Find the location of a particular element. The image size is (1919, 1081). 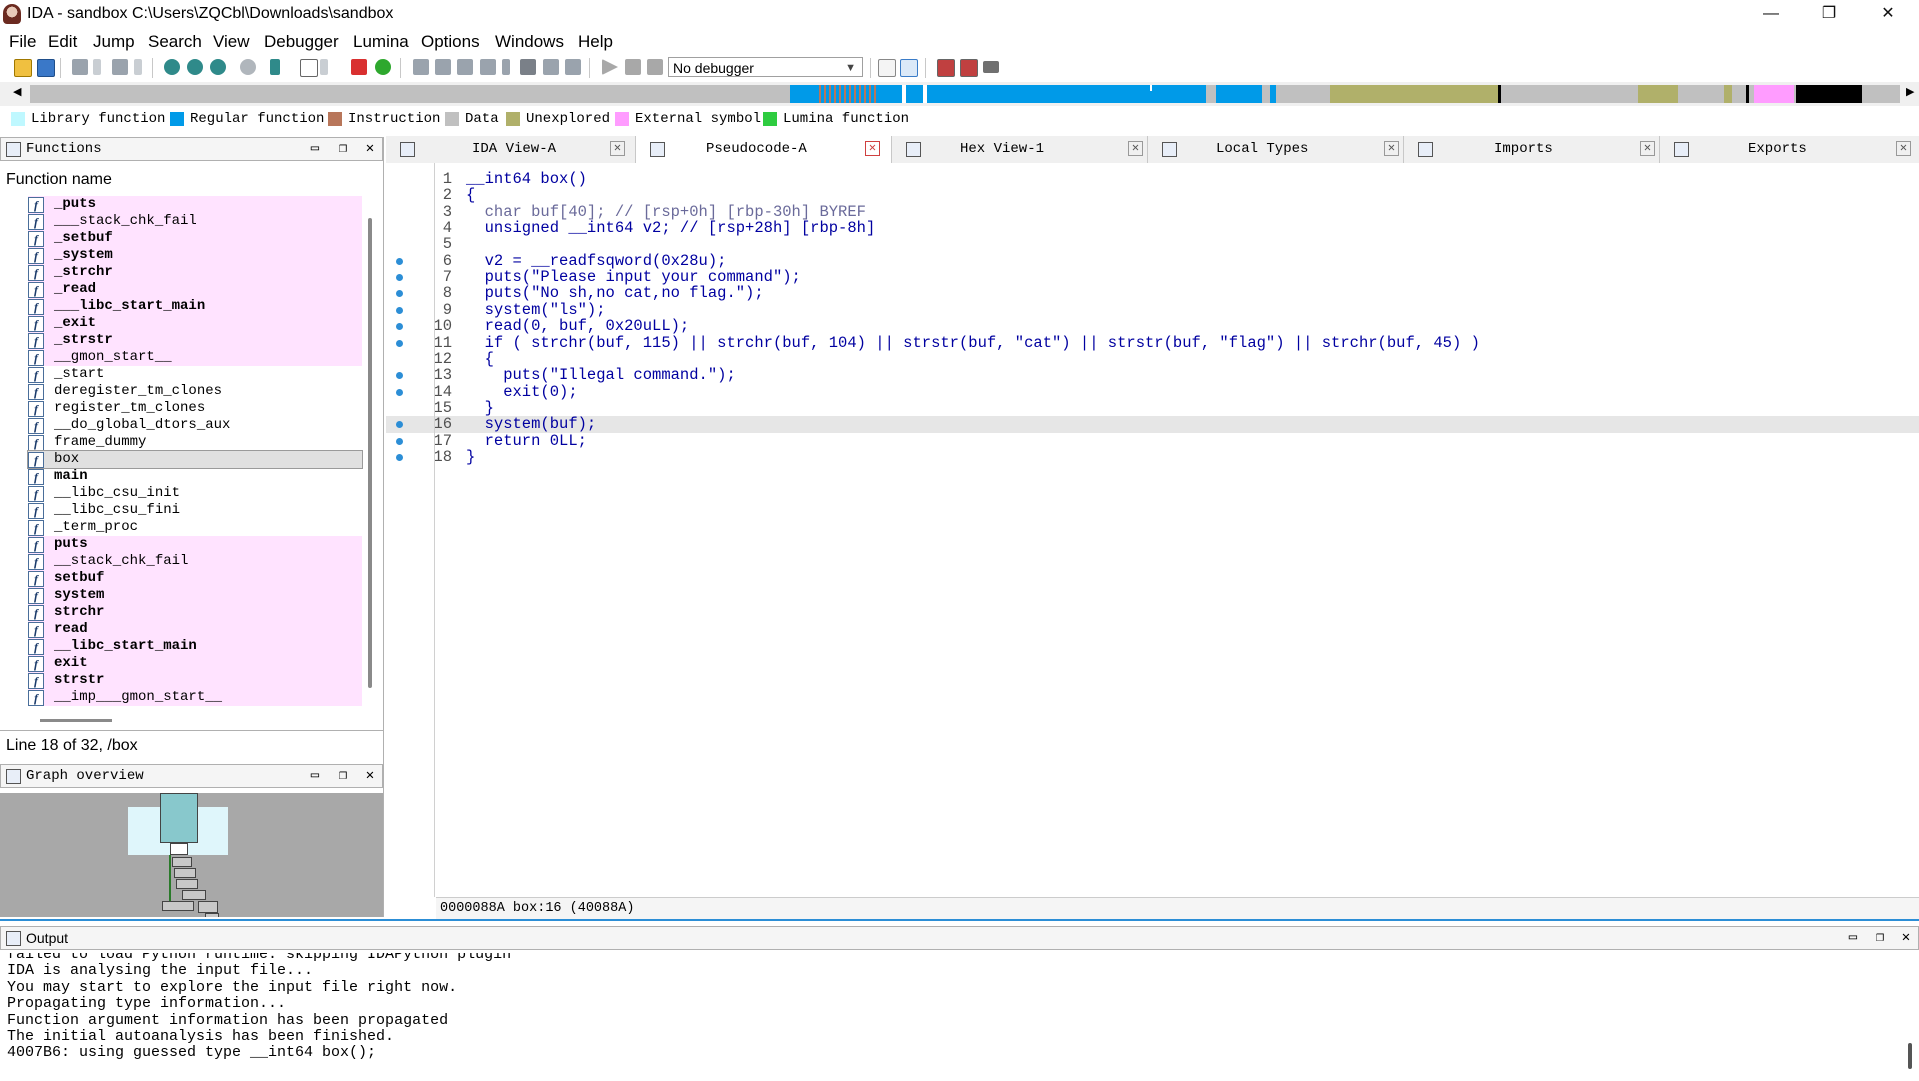

function-list-item: f __libc_csu_init is located at coordinates (195, 493).